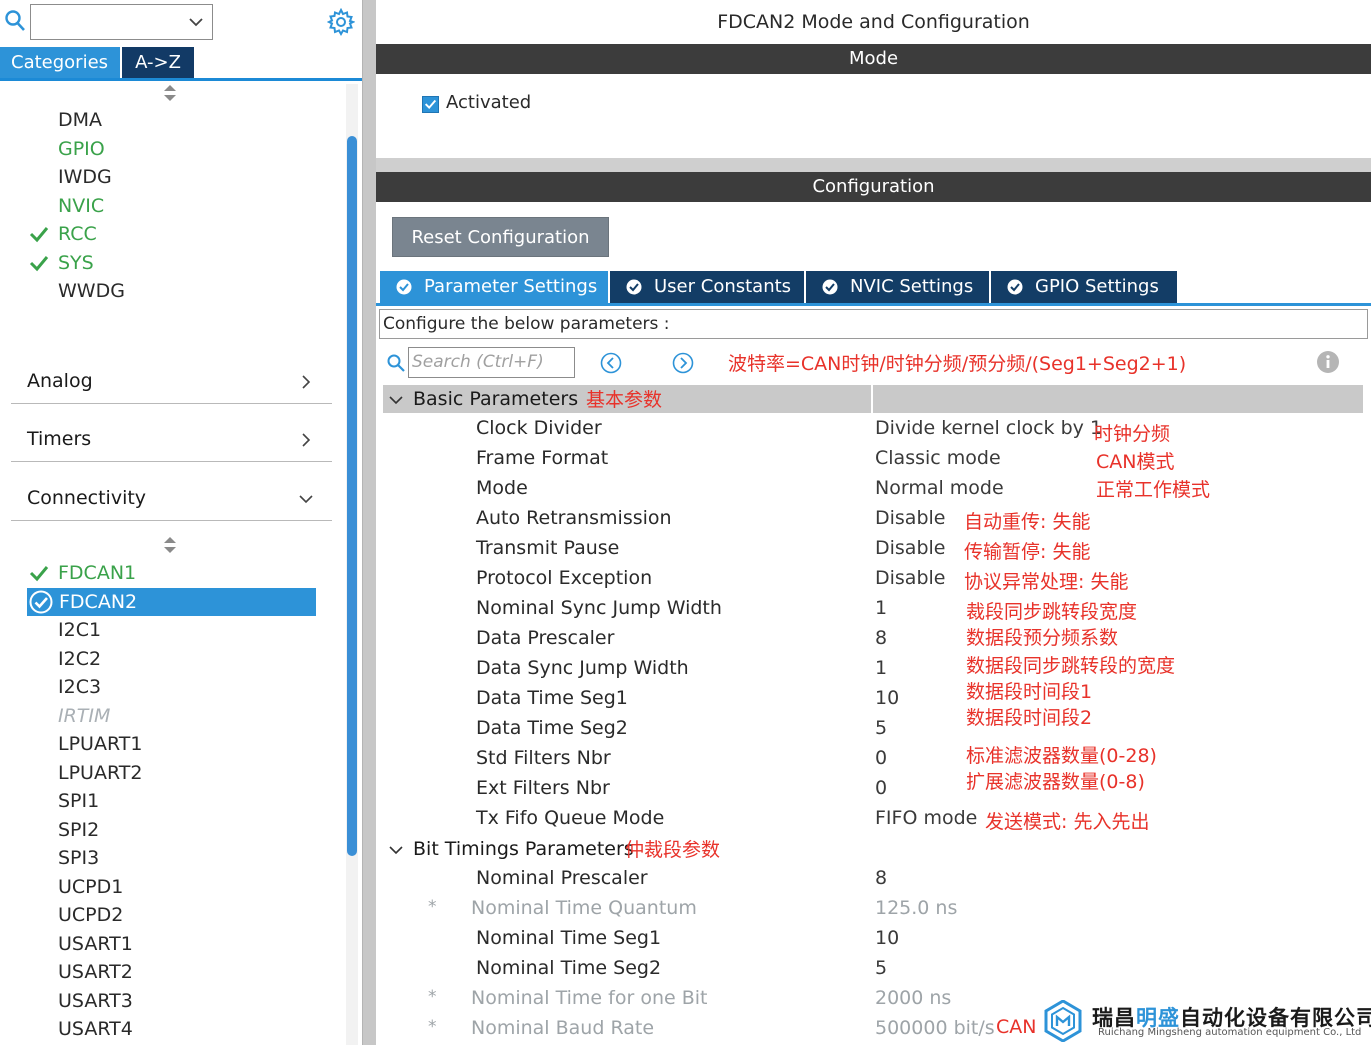 This screenshot has width=1371, height=1045. Describe the element at coordinates (873, 460) in the screenshot. I see `table-row: Frame Format Classic mode` at that location.